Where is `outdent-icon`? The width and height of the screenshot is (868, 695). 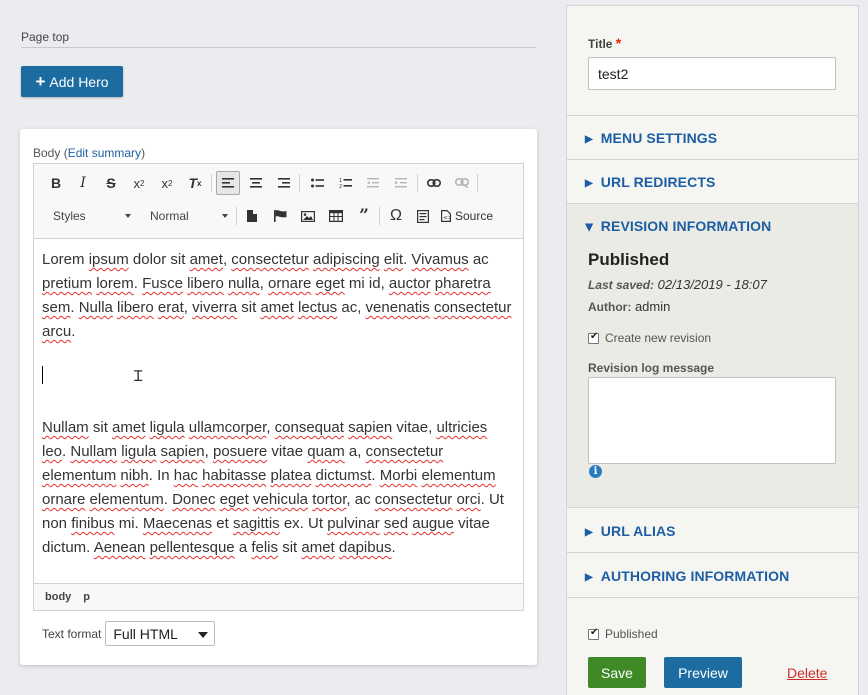 outdent-icon is located at coordinates (373, 183).